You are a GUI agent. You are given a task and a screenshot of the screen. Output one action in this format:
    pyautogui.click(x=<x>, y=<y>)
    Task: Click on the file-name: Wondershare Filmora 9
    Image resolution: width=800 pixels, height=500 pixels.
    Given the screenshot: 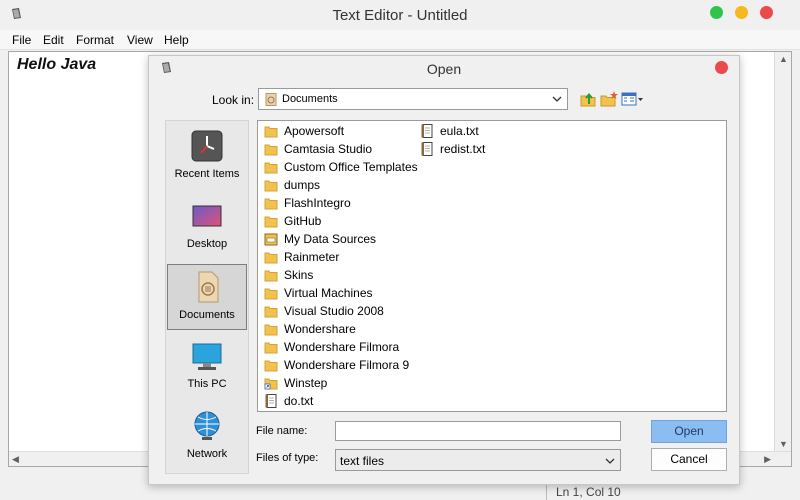 What is the action you would take?
    pyautogui.click(x=347, y=365)
    